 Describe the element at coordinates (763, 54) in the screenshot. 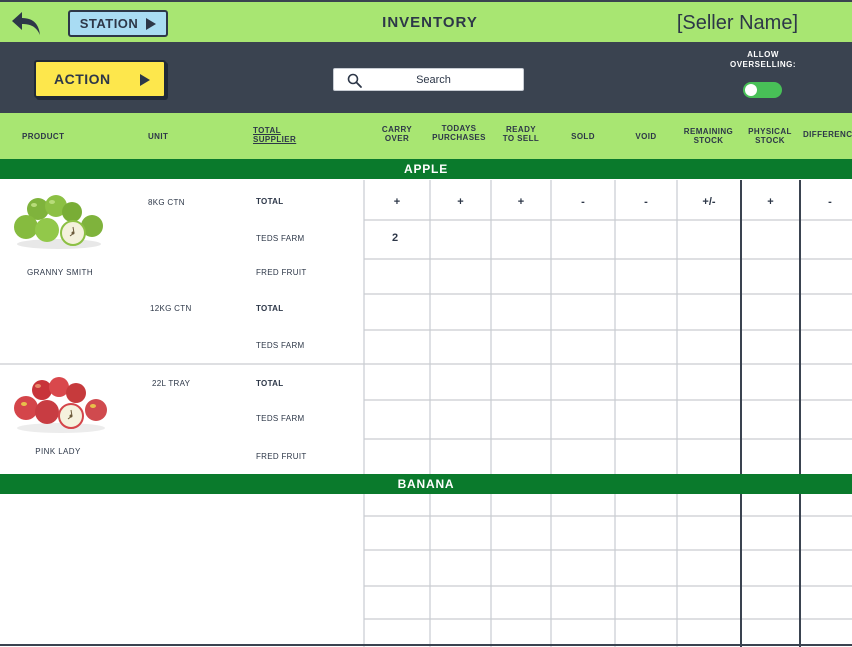

I see `allow-overselling-line1: ALLOW` at that location.